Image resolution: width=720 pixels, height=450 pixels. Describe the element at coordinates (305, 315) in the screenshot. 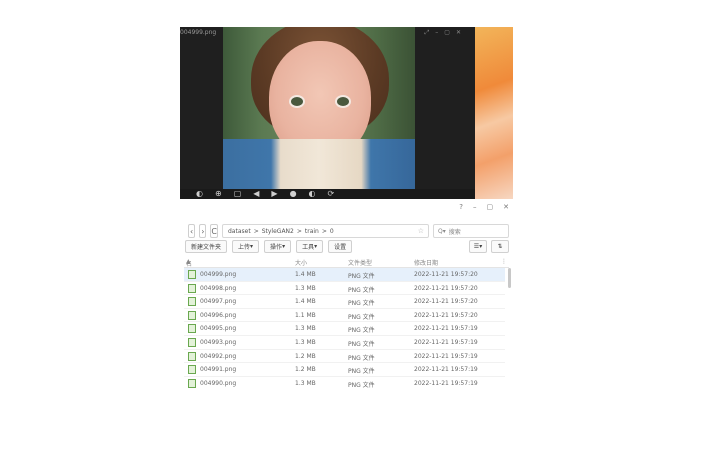

I see `file-size: 1.1 MB` at that location.